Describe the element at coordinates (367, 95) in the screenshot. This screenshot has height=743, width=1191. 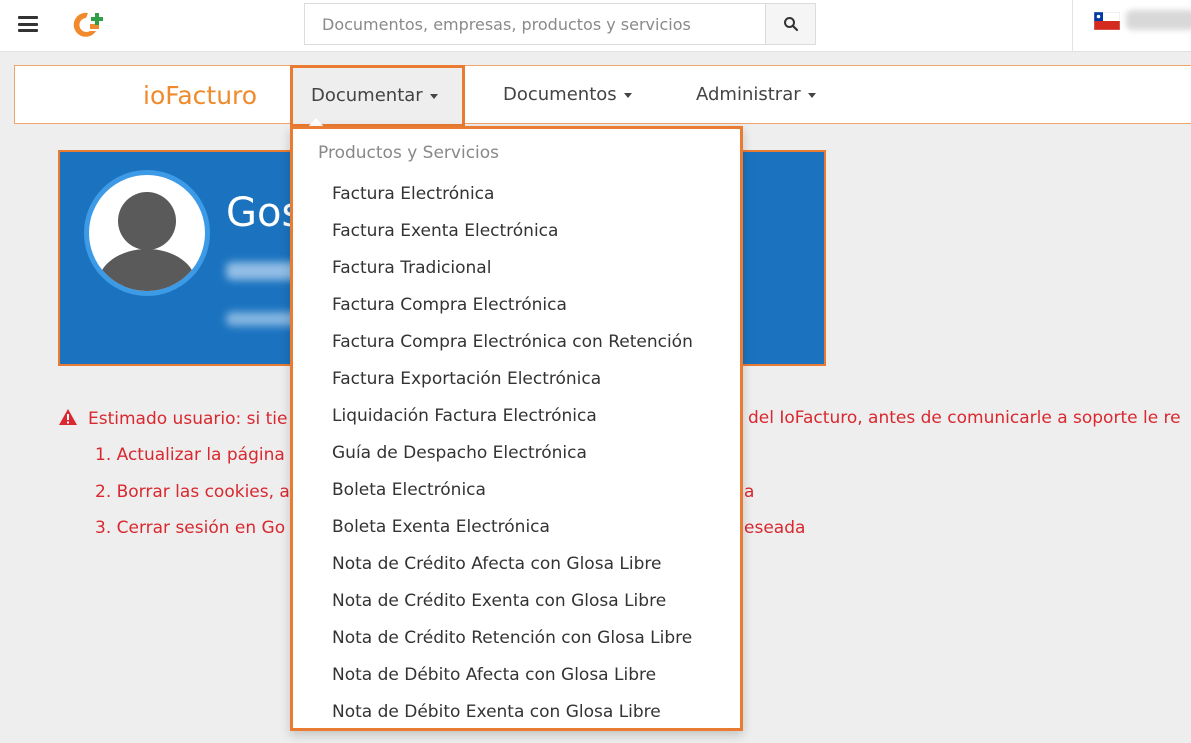
I see `nav-documentar-label: Documentar` at that location.